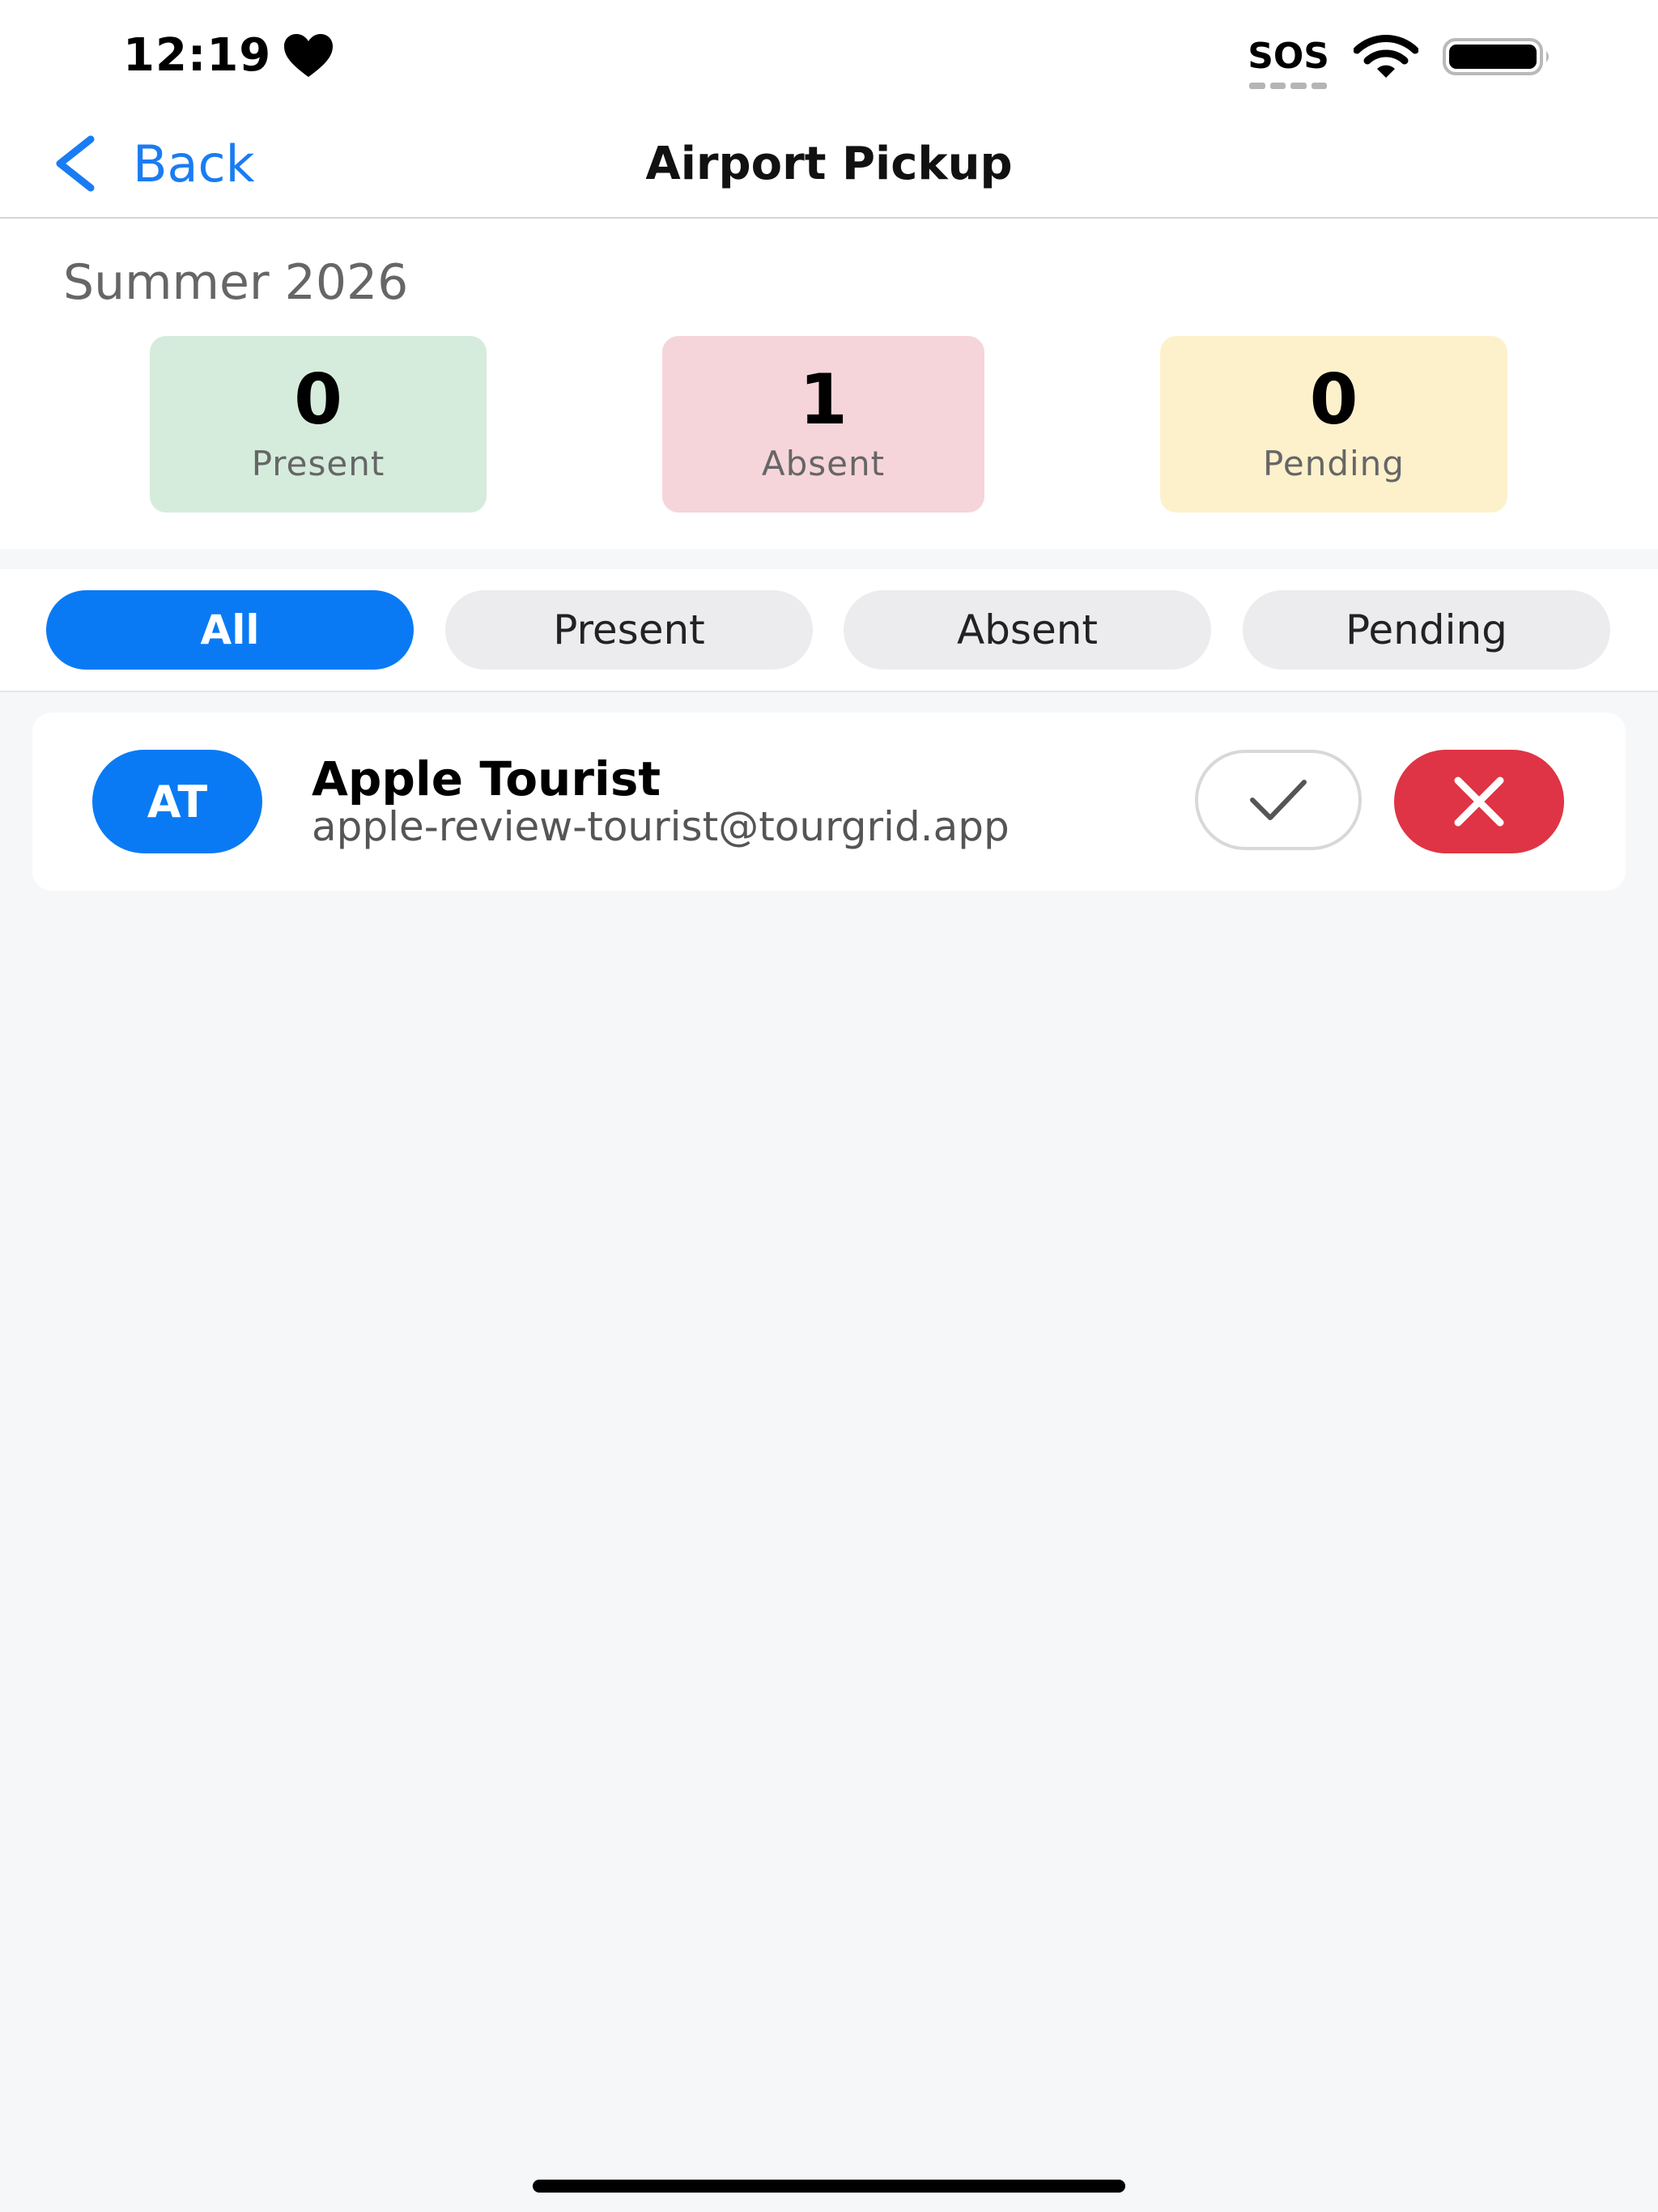 Image resolution: width=1658 pixels, height=2212 pixels. What do you see at coordinates (486, 778) in the screenshot?
I see `attendee-name: Apple Tourist` at bounding box center [486, 778].